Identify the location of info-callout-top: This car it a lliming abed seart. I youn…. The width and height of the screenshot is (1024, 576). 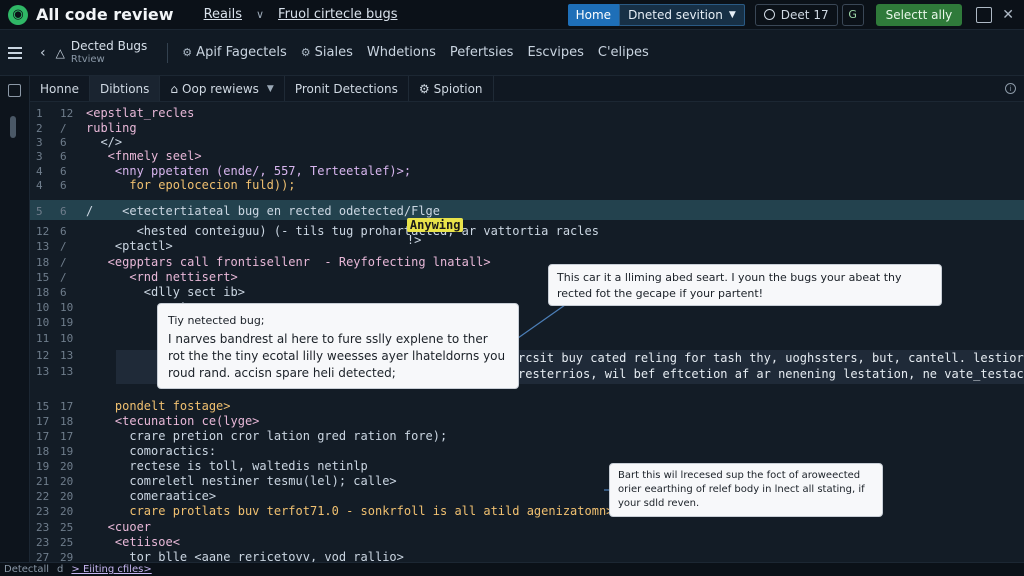
(745, 285).